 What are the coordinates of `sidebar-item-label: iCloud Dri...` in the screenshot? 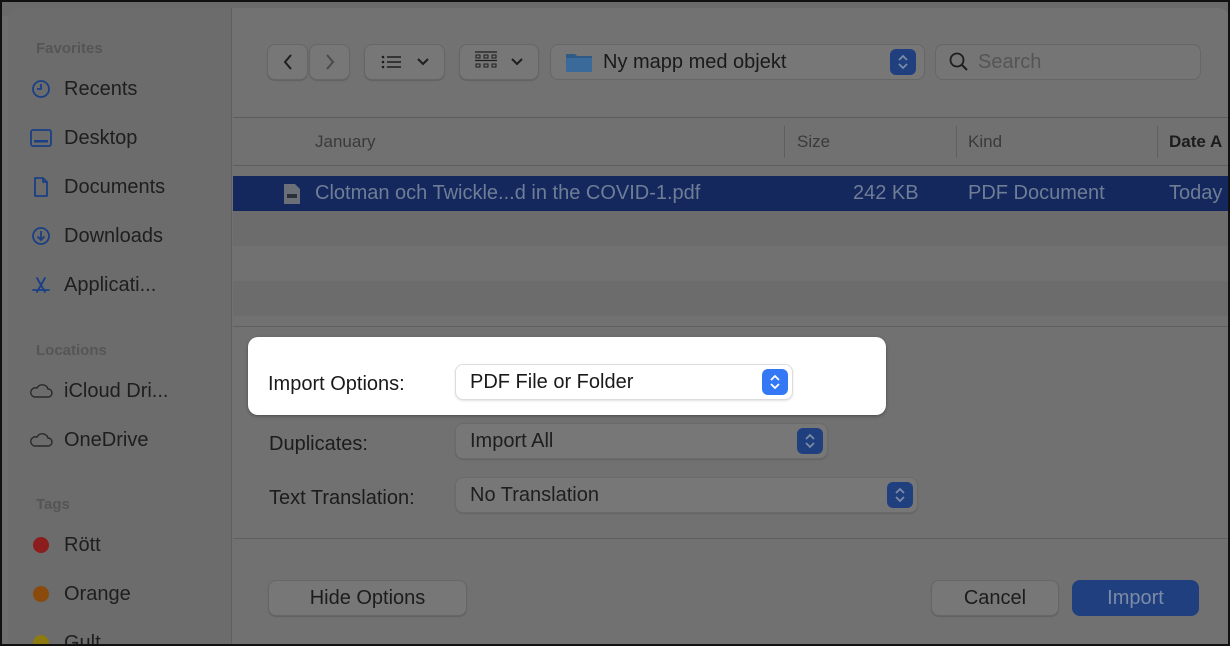 It's located at (116, 390).